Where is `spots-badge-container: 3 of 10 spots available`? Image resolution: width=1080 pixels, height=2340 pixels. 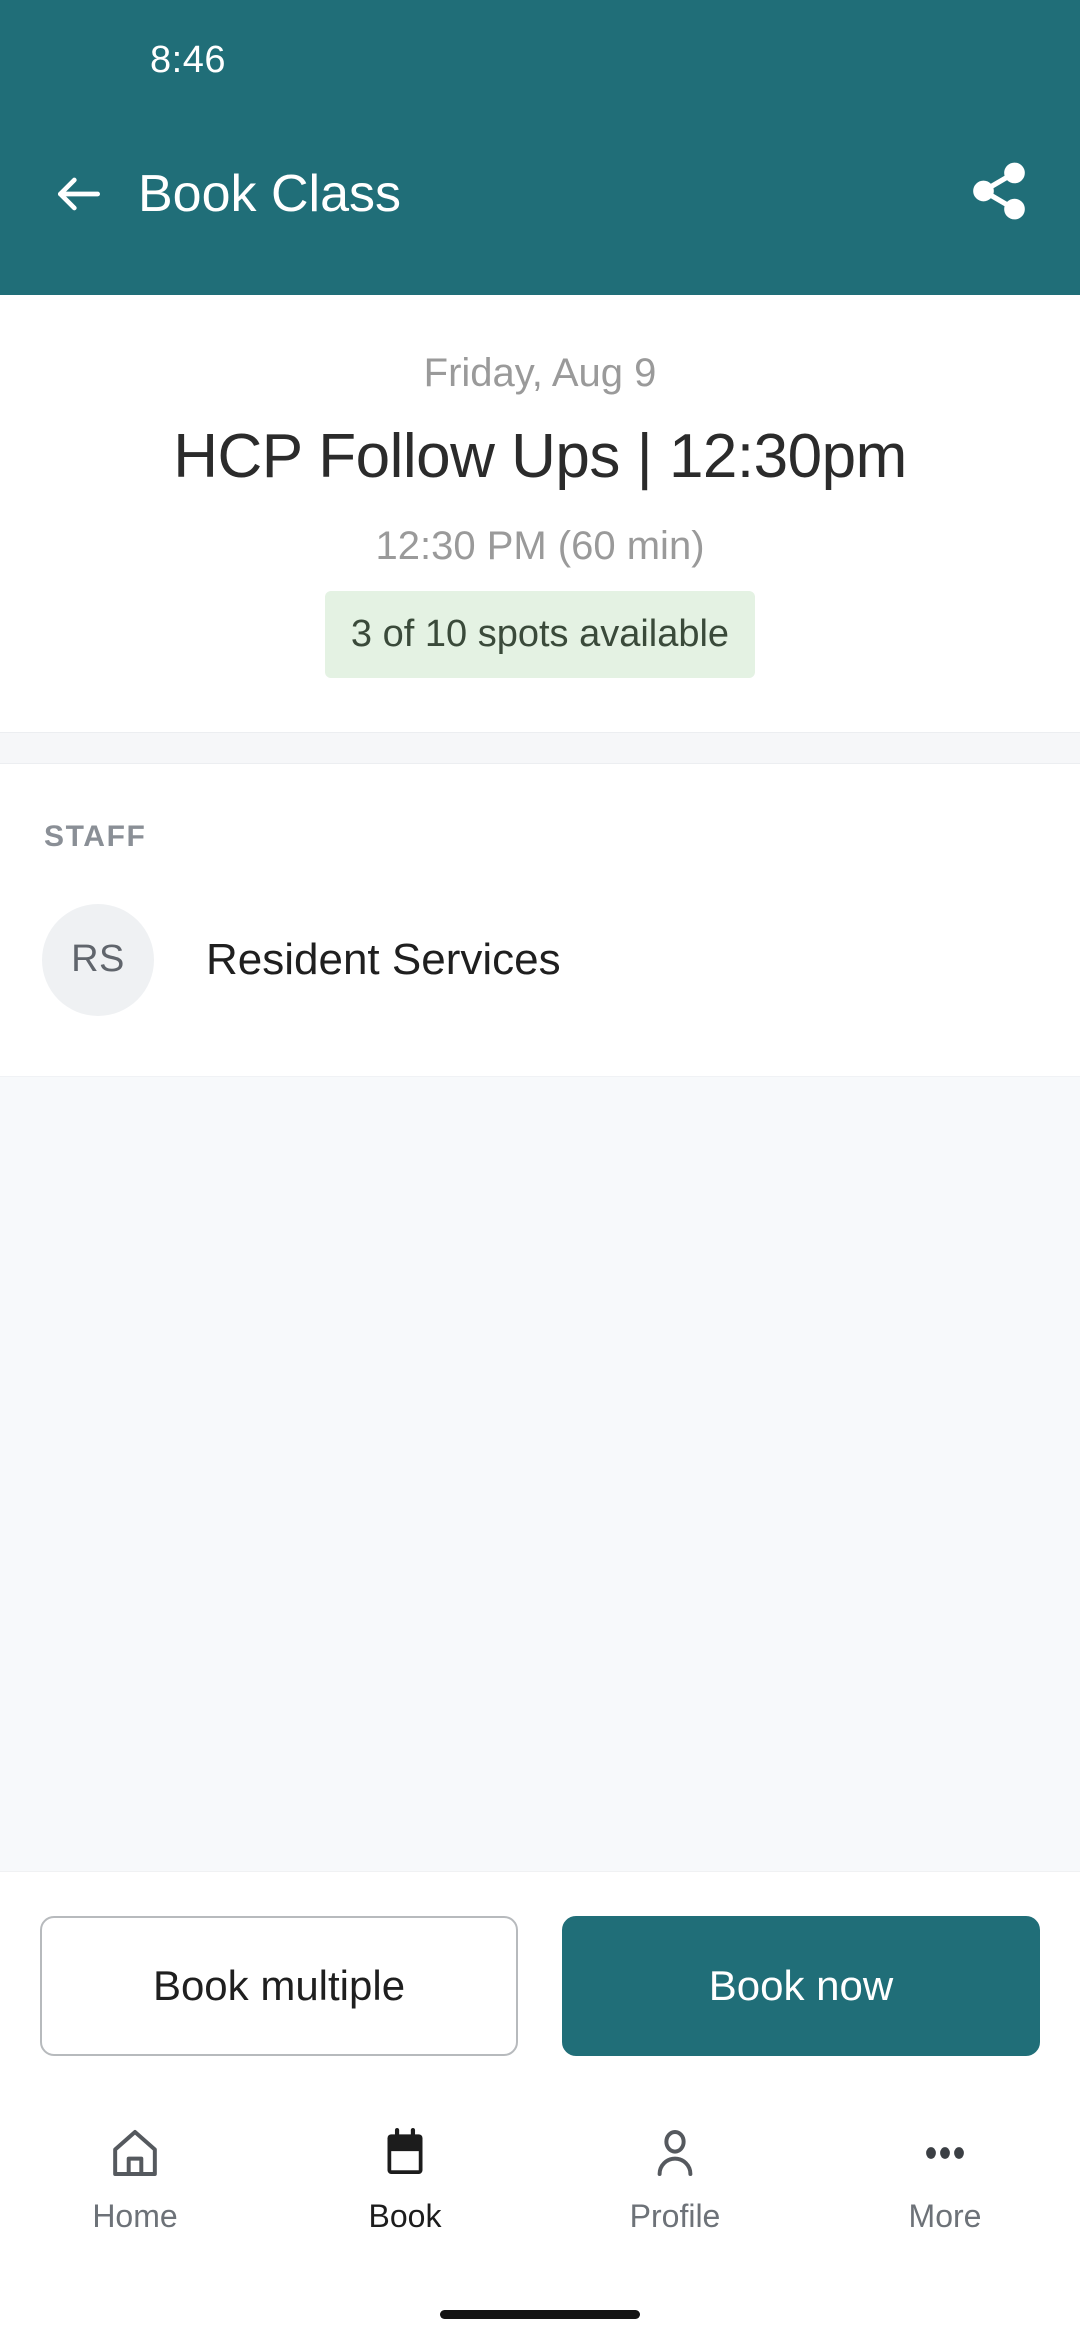
spots-badge-container: 3 of 10 spots available is located at coordinates (540, 634).